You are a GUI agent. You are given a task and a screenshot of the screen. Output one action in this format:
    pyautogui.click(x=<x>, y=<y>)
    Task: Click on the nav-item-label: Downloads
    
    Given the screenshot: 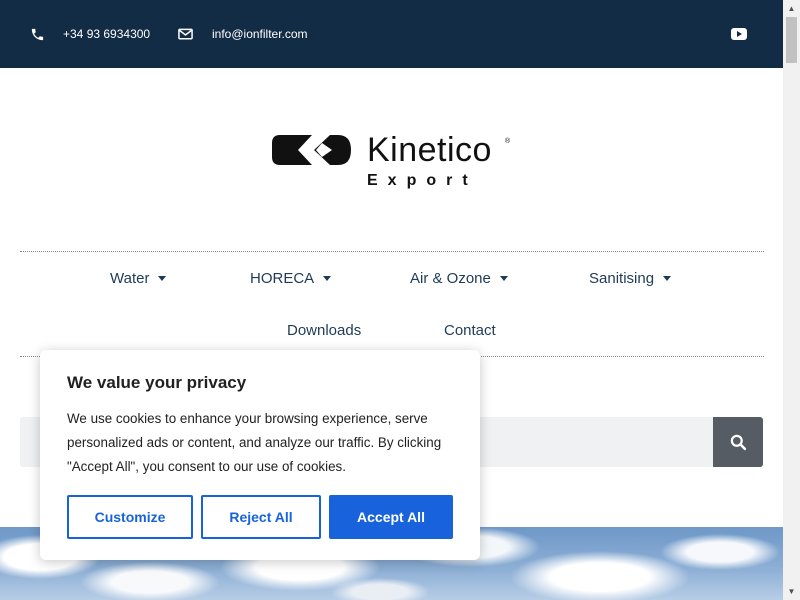 What is the action you would take?
    pyautogui.click(x=324, y=330)
    